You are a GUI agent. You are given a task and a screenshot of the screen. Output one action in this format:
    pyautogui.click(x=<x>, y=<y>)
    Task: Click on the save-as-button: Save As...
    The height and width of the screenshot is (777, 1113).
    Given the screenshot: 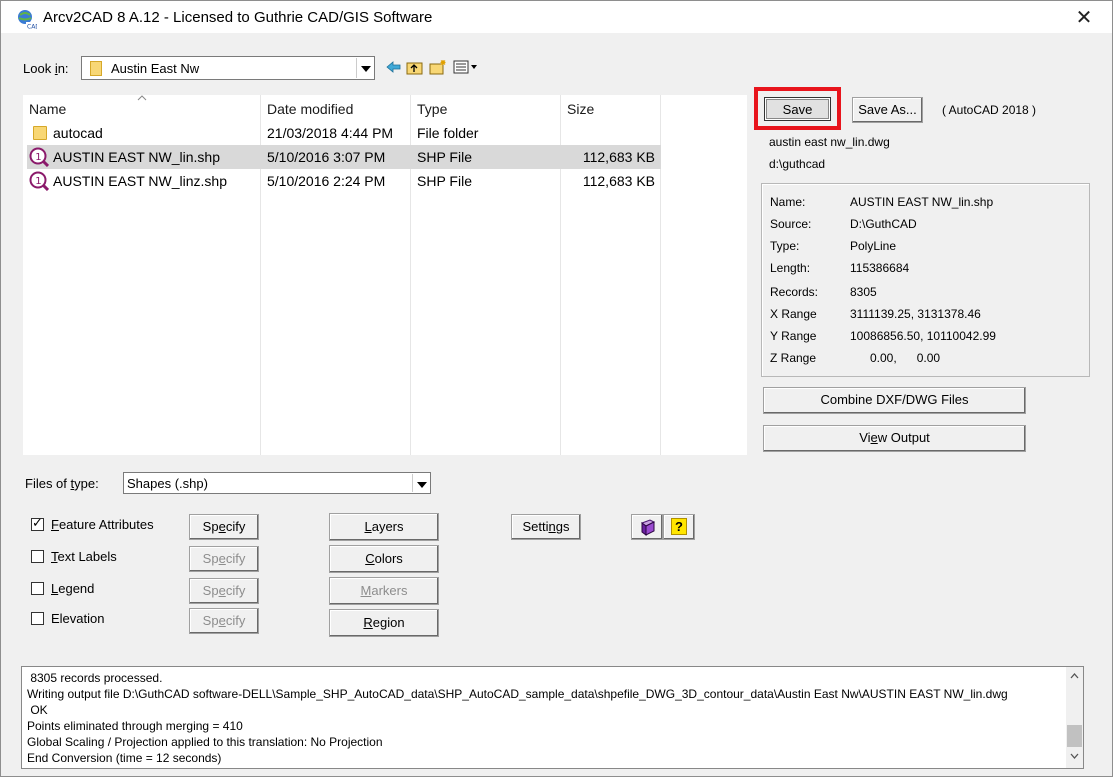 What is the action you would take?
    pyautogui.click(x=887, y=110)
    